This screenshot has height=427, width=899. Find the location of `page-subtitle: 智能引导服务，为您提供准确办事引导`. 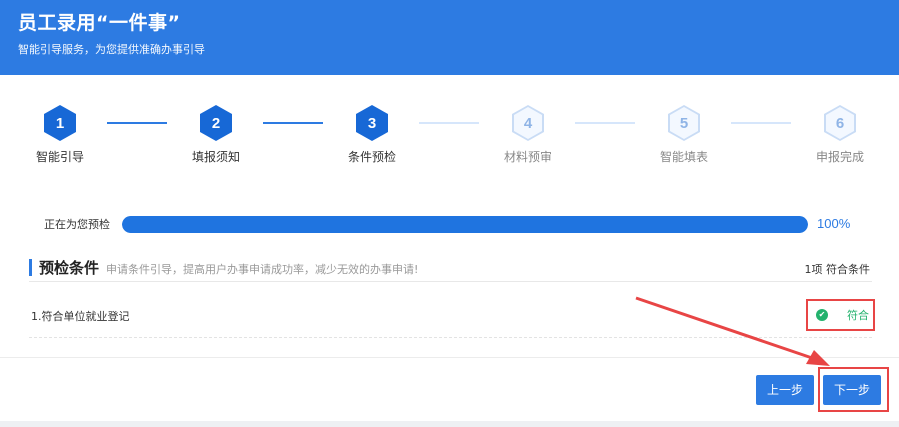

page-subtitle: 智能引导服务，为您提供准确办事引导 is located at coordinates (111, 49).